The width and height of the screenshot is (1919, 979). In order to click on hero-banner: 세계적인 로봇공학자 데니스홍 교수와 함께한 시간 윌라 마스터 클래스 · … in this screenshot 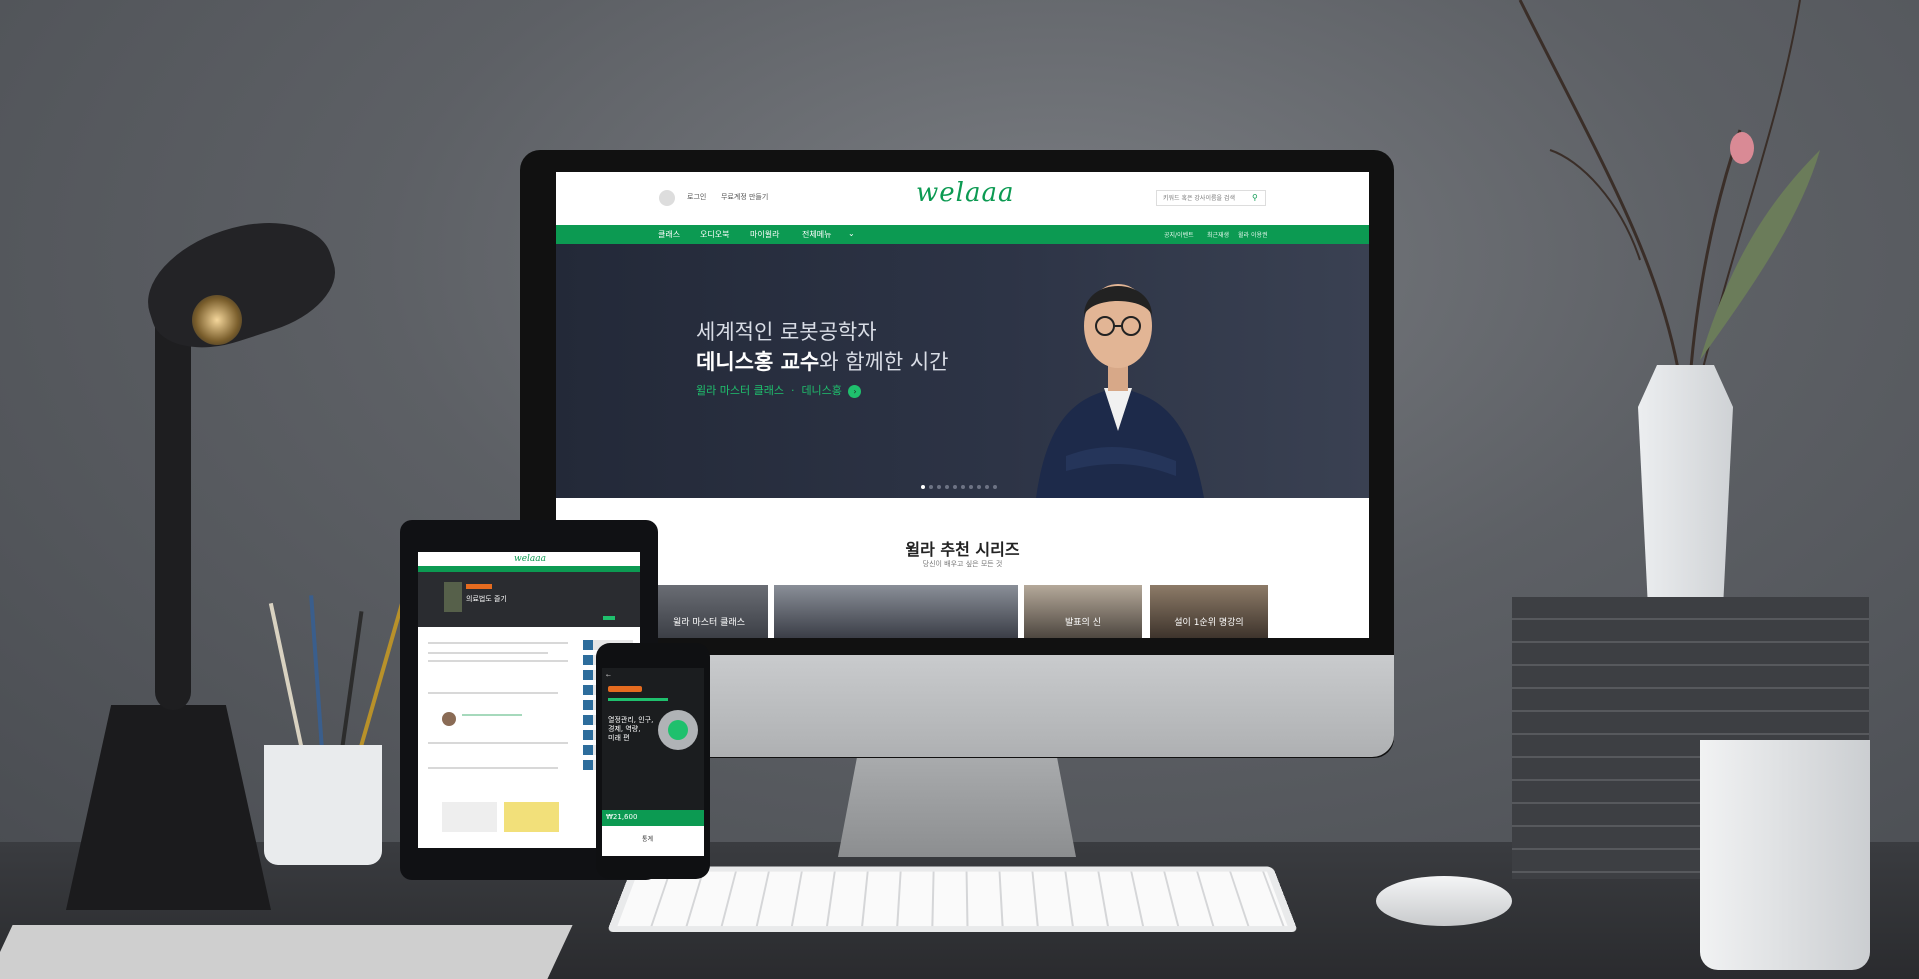, I will do `click(962, 371)`.